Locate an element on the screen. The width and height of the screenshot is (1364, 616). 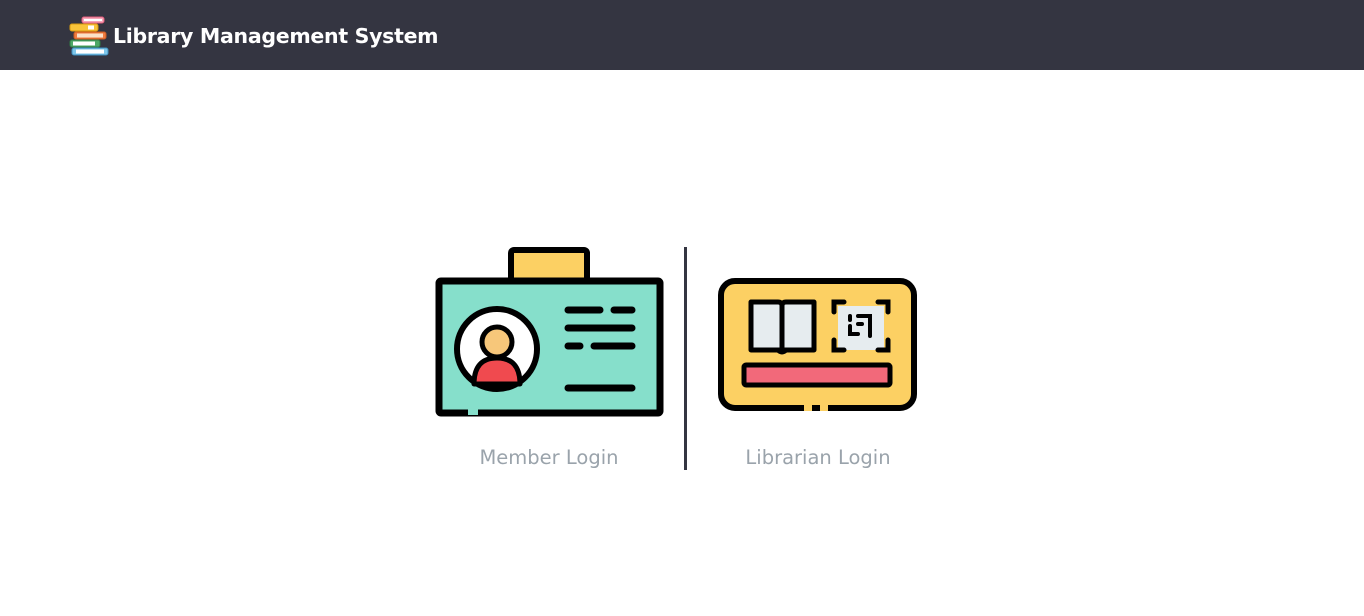
id-card-icon is located at coordinates (549, 332).